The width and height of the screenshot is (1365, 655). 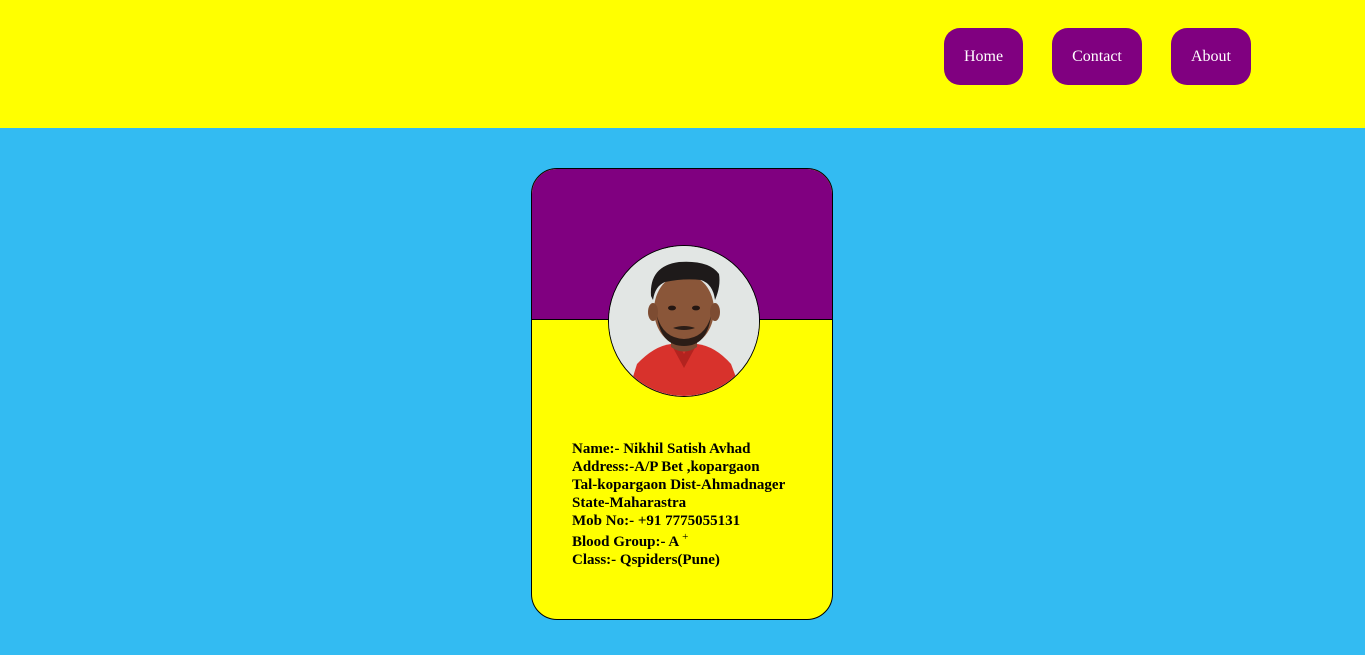 What do you see at coordinates (666, 467) in the screenshot?
I see `address-line-1: Address:-A/P Bet ,kopargaon` at bounding box center [666, 467].